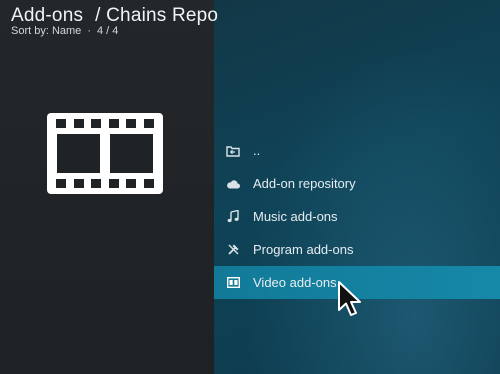 Image resolution: width=500 pixels, height=374 pixels. Describe the element at coordinates (357, 183) in the screenshot. I see `list-item-addon-repository: Add-on repository` at that location.